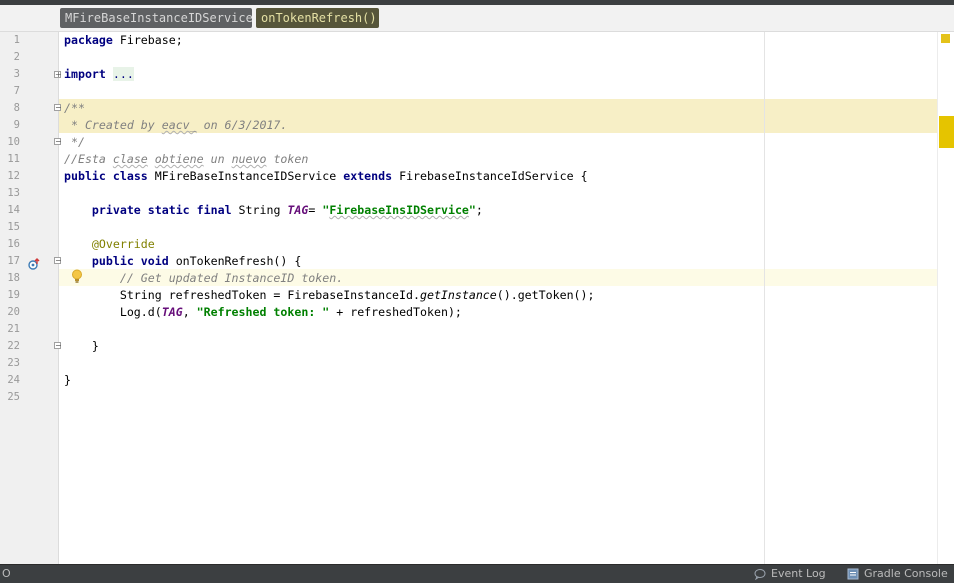 The image size is (954, 583). I want to click on code-line: 15, so click(468, 227).